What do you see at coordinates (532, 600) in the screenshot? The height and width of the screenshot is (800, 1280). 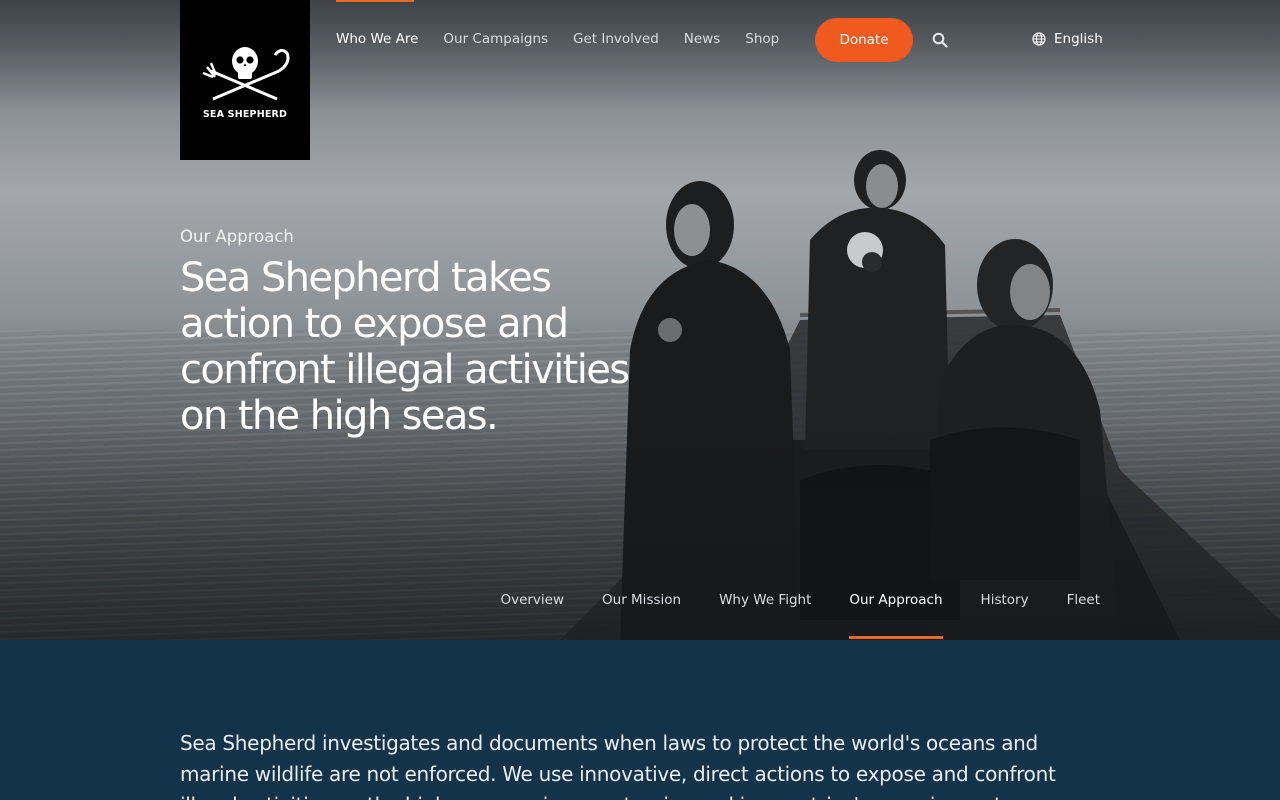 I see `subnav-item-overview: Overview` at bounding box center [532, 600].